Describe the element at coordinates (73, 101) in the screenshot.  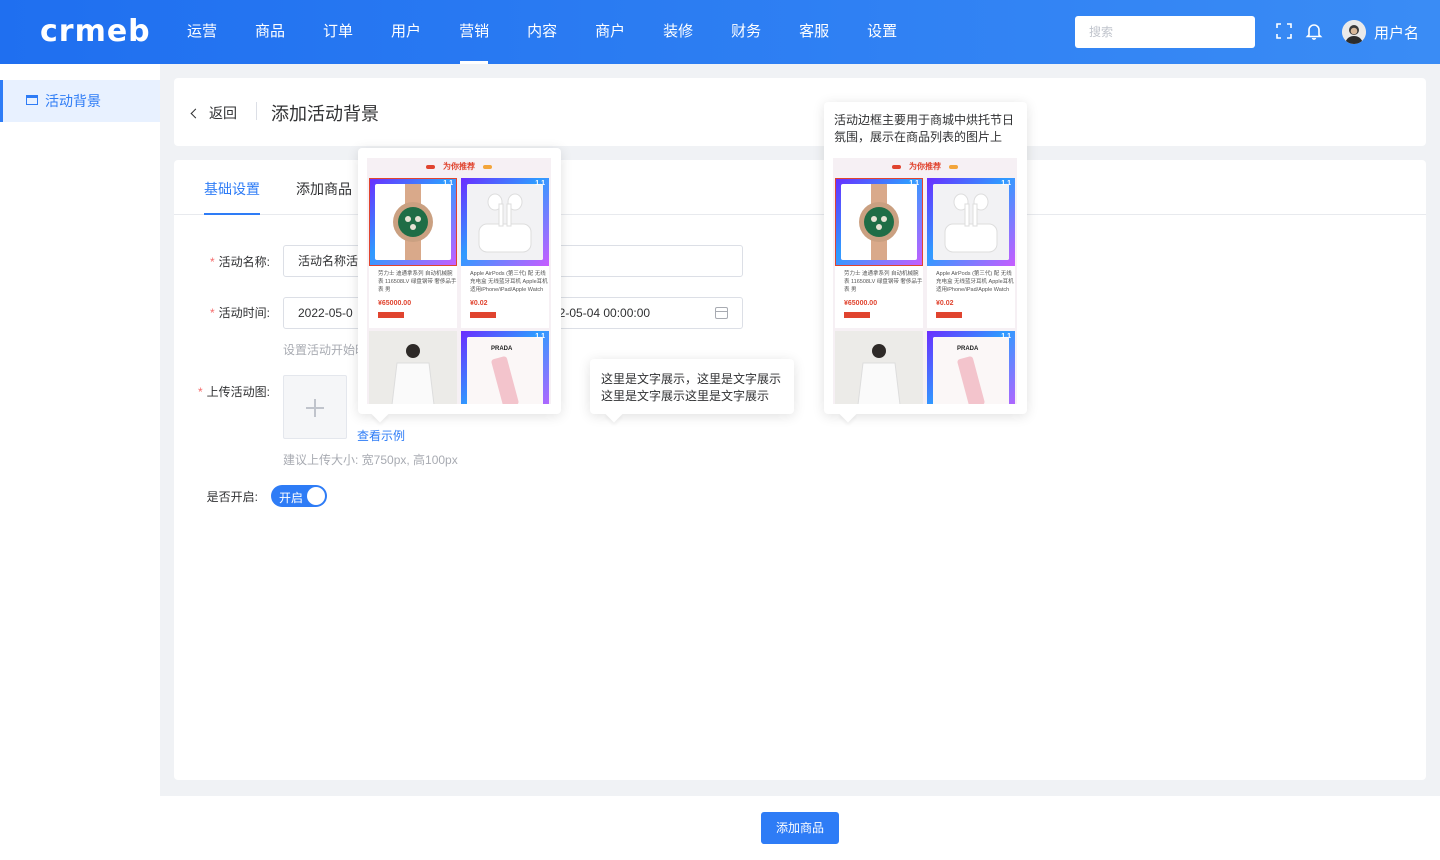
I see `sidebar-item-label: 活动背景` at that location.